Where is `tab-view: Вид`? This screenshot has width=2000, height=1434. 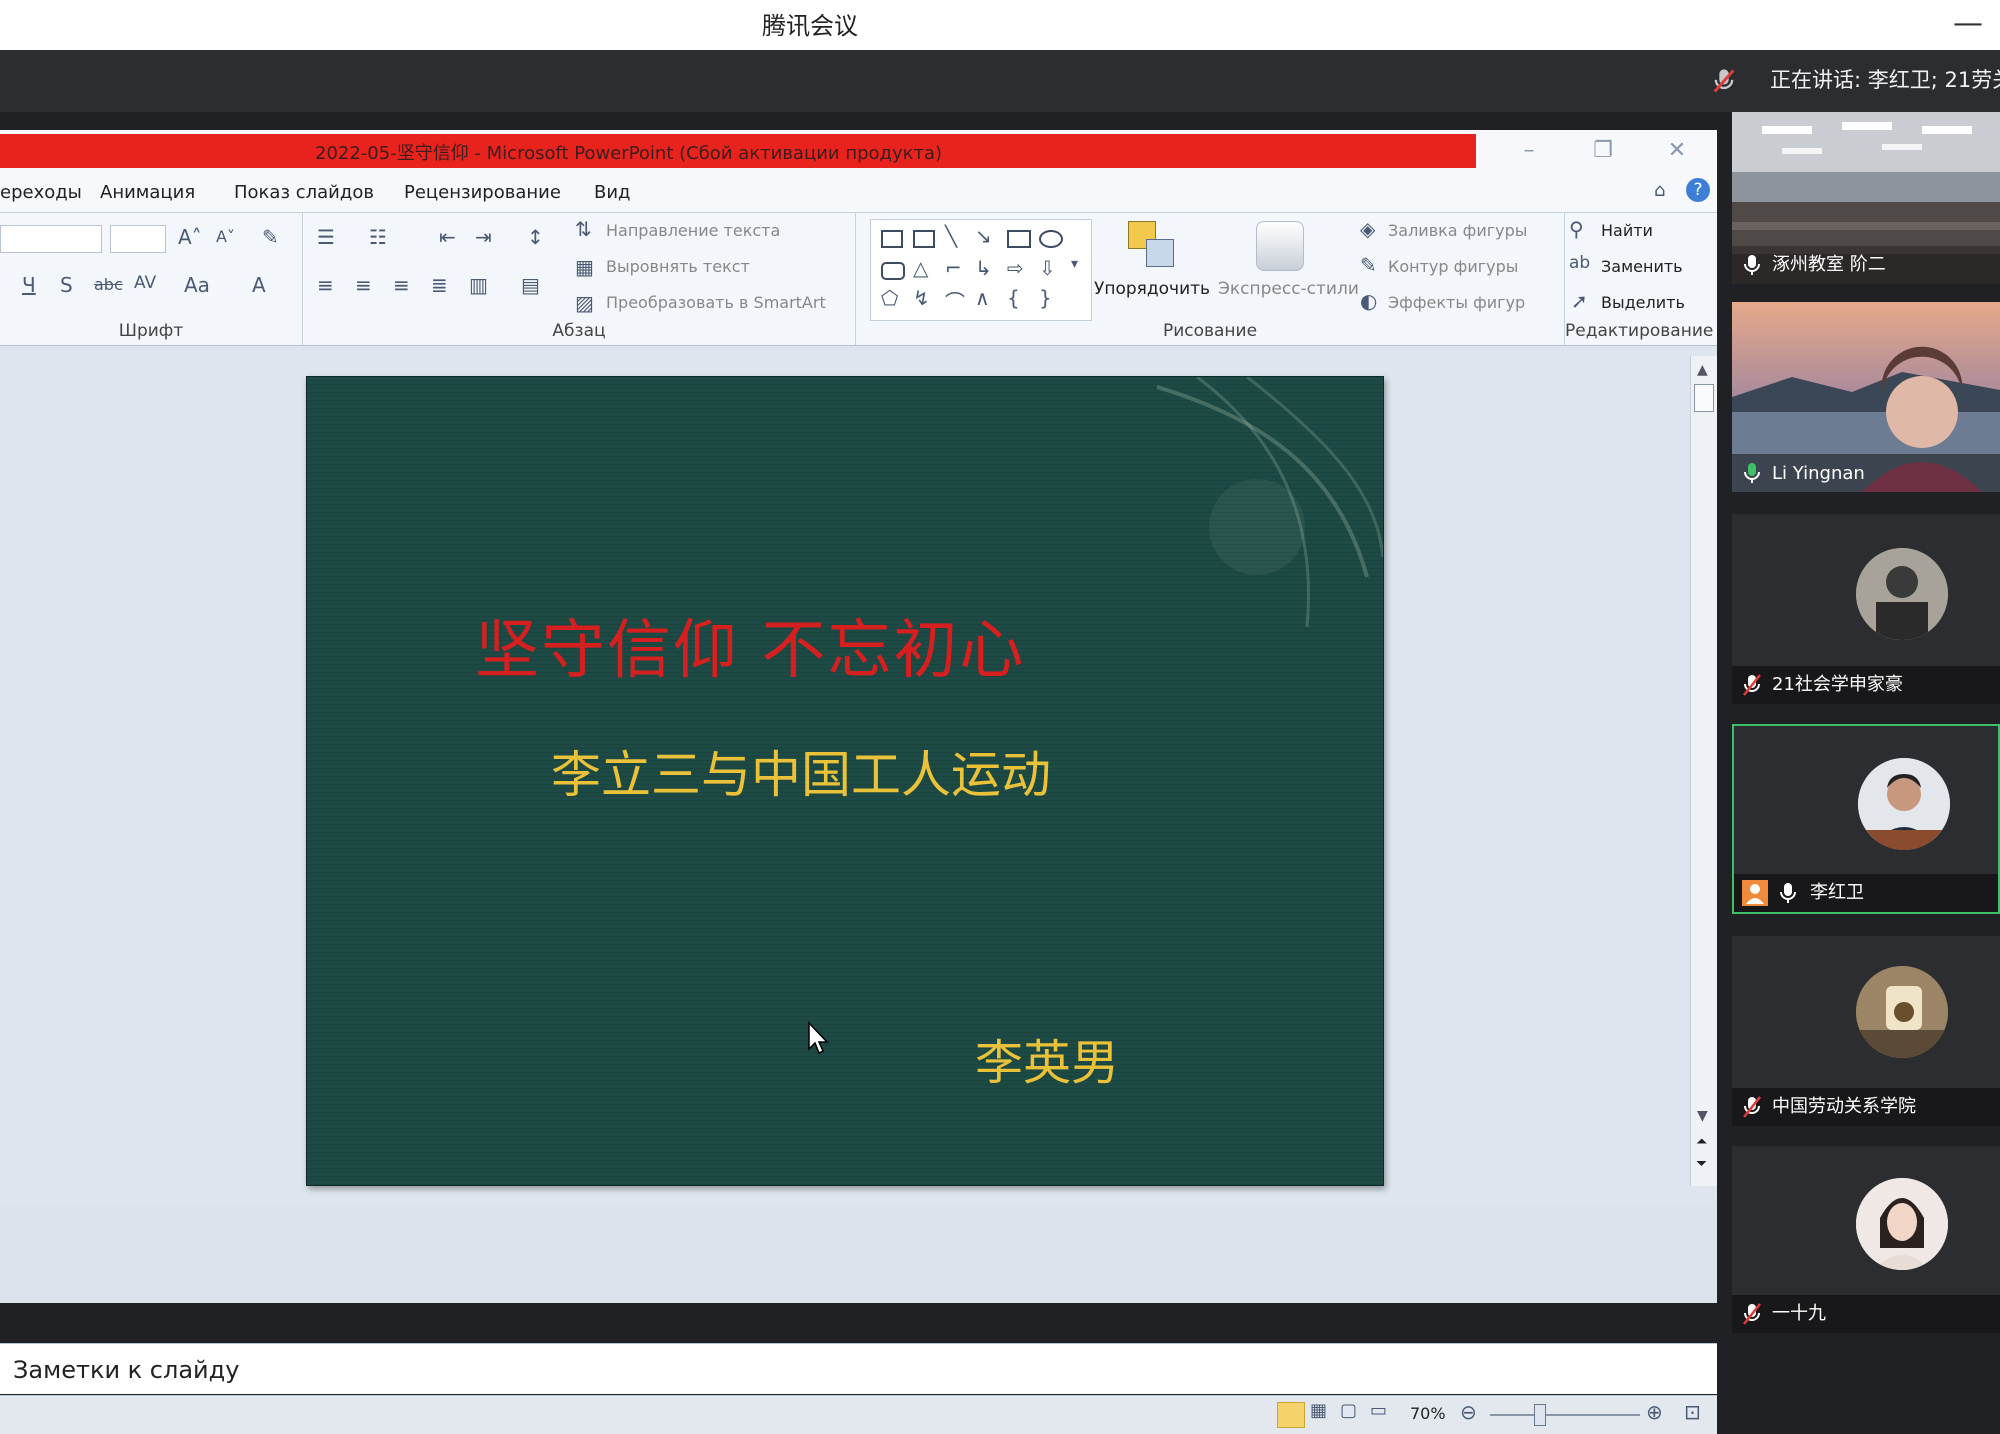 tab-view: Вид is located at coordinates (612, 192).